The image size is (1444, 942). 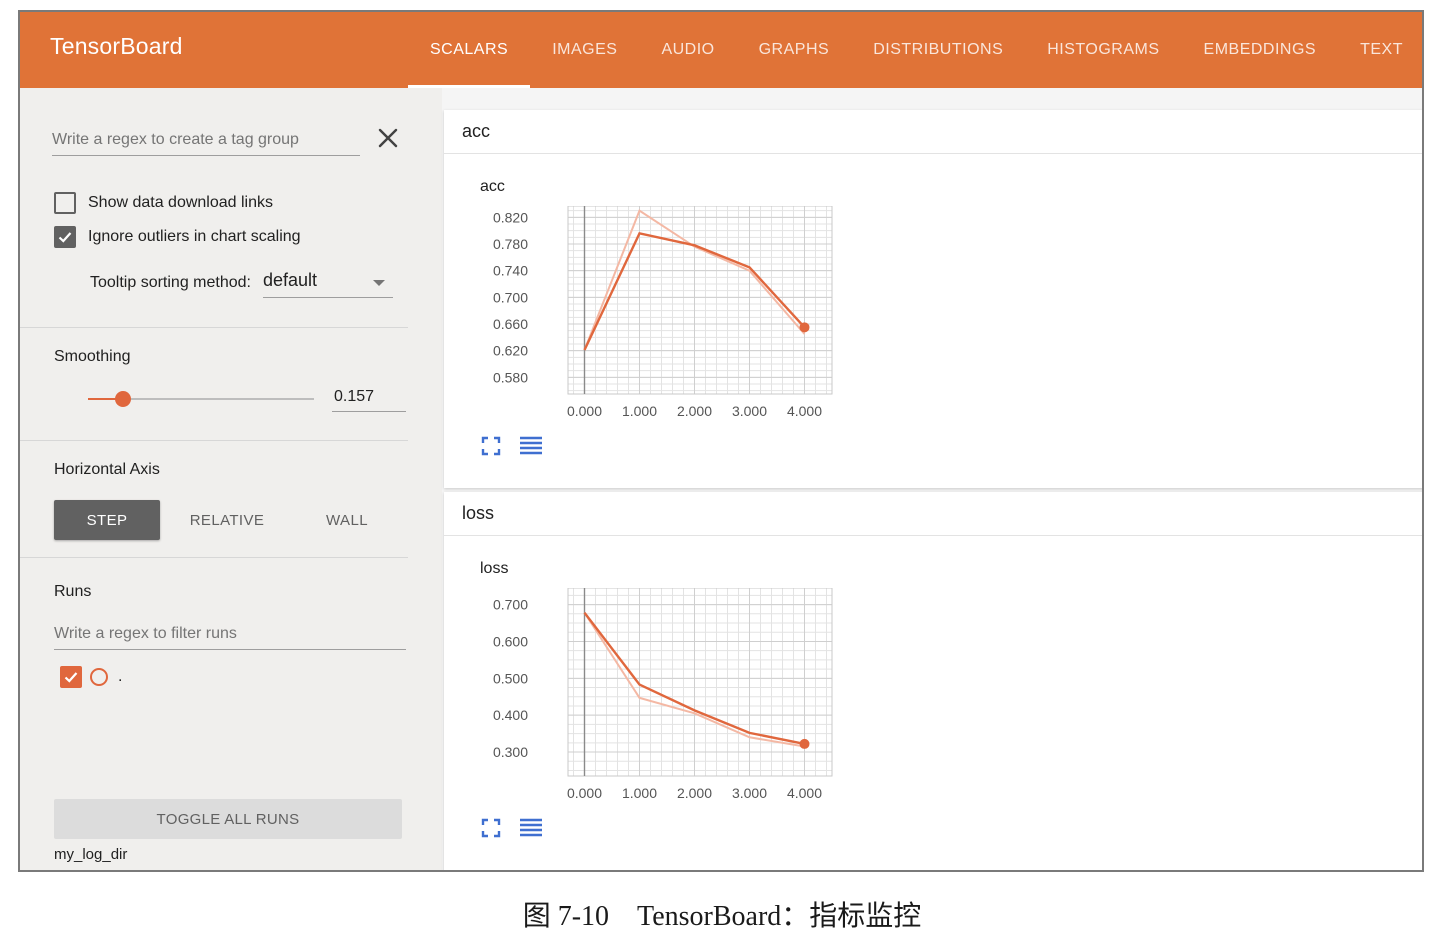 What do you see at coordinates (194, 236) in the screenshot?
I see `ignore-outliers-label: Ignore outliers in chart scaling` at bounding box center [194, 236].